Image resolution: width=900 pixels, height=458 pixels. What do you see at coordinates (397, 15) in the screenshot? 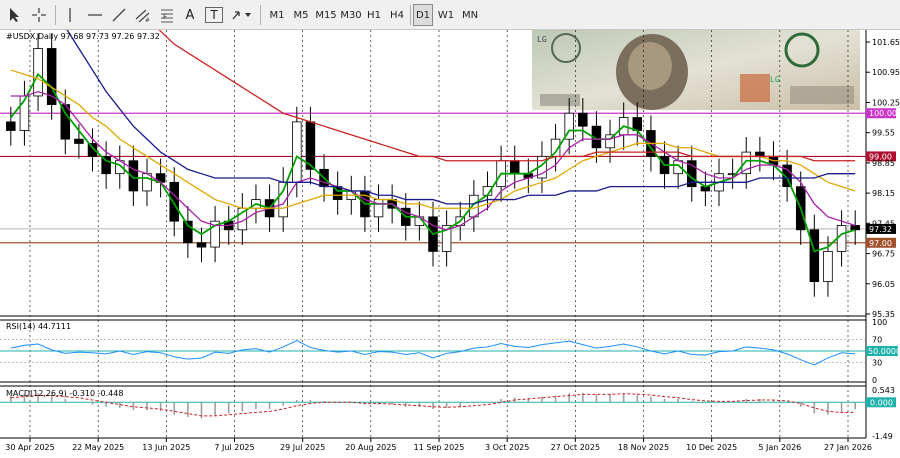
I see `timeframe-h4: H4` at bounding box center [397, 15].